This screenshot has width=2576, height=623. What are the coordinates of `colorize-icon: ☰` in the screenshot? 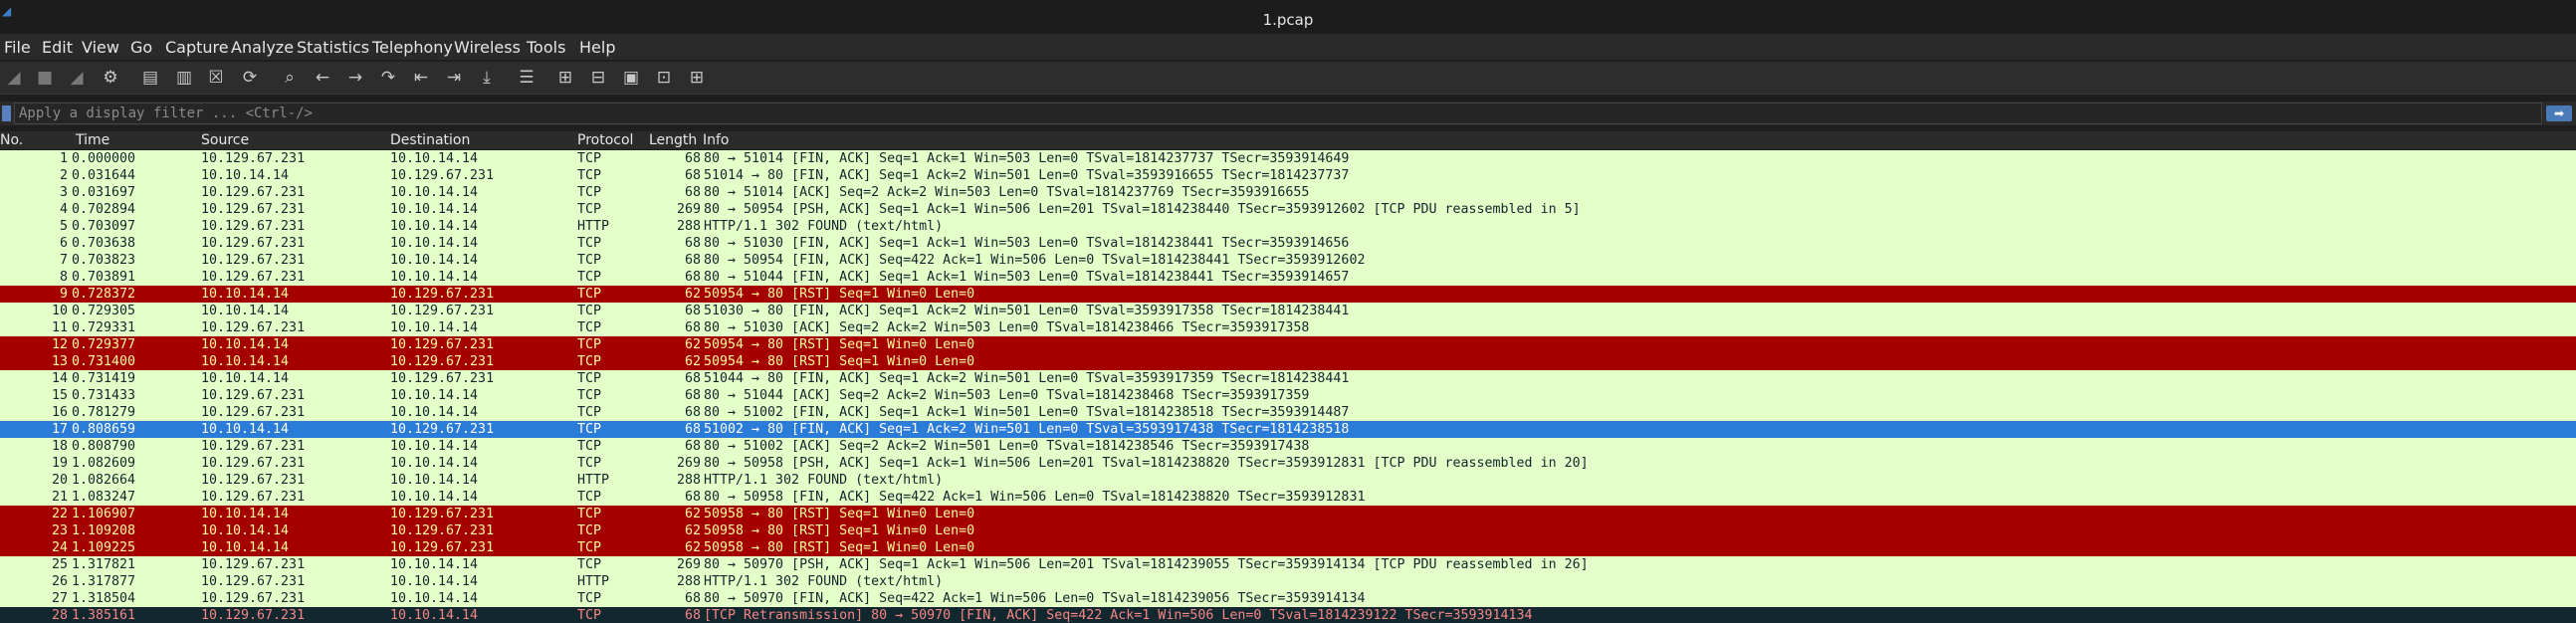 It's located at (526, 78).